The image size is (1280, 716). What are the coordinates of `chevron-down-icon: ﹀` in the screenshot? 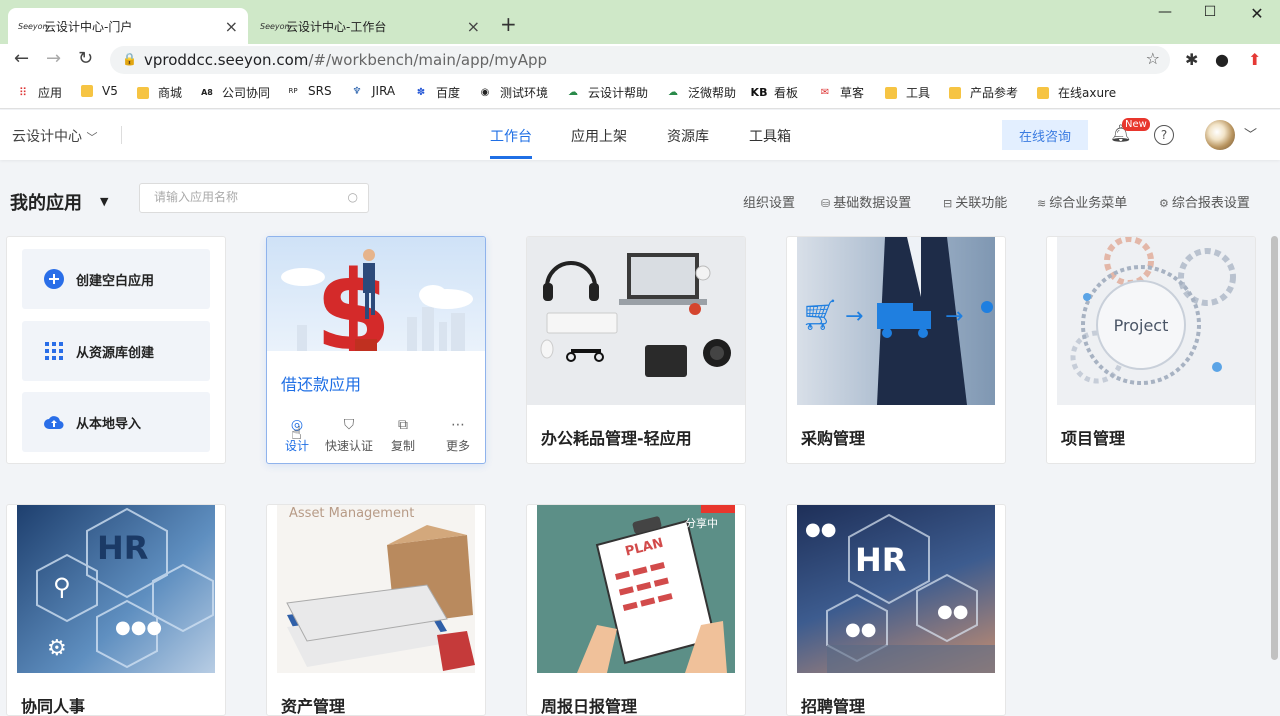 It's located at (1250, 133).